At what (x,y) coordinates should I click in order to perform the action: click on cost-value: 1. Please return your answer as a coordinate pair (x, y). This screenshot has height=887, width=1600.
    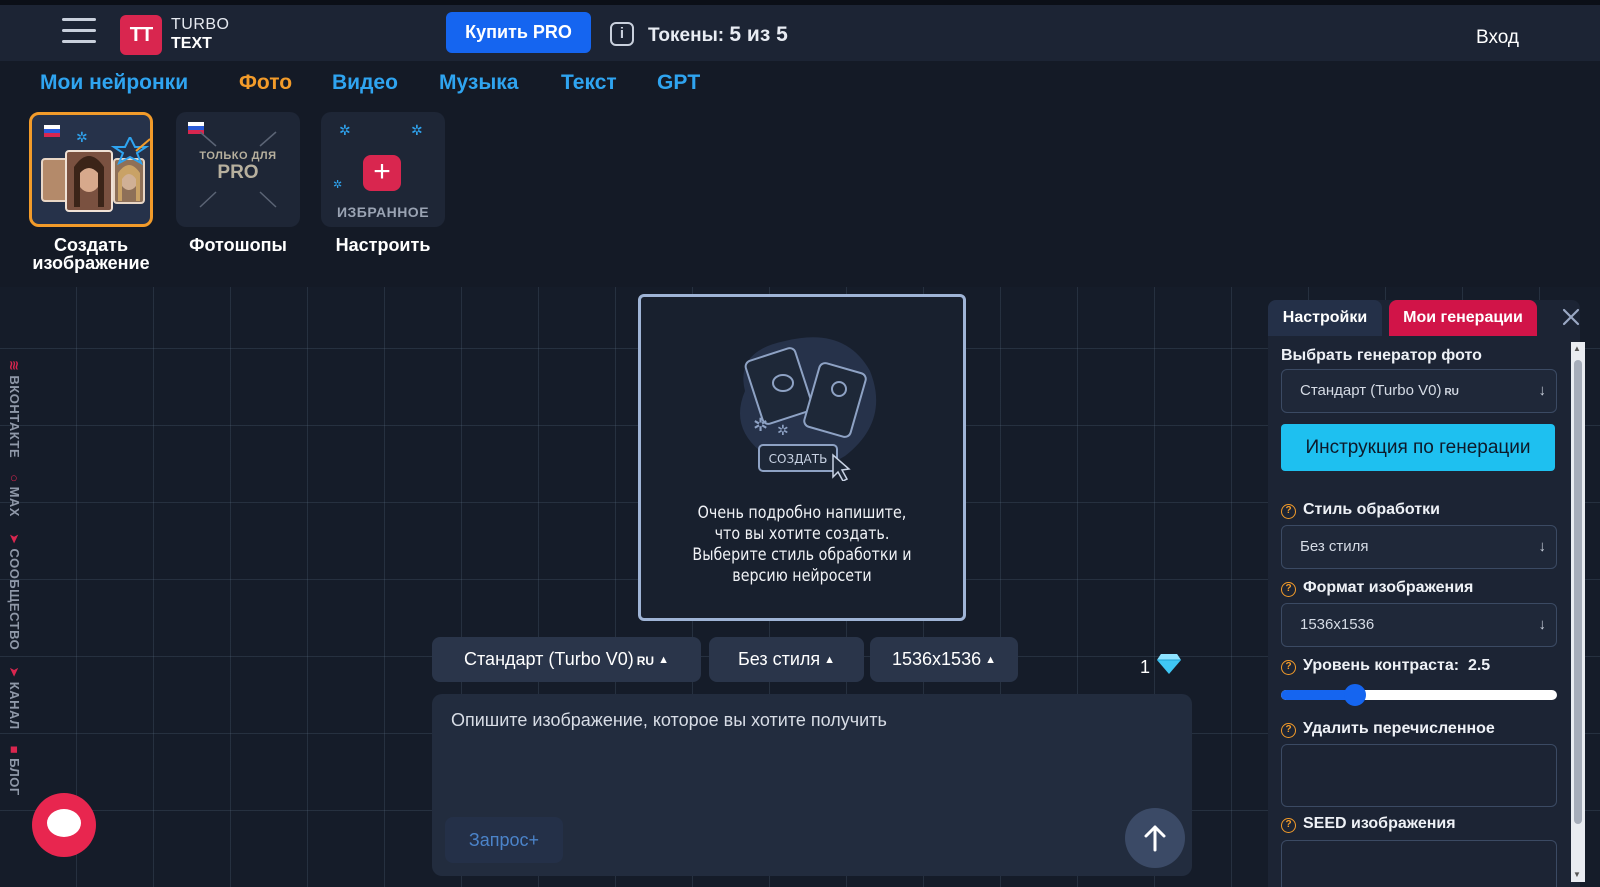
    Looking at the image, I should click on (1145, 667).